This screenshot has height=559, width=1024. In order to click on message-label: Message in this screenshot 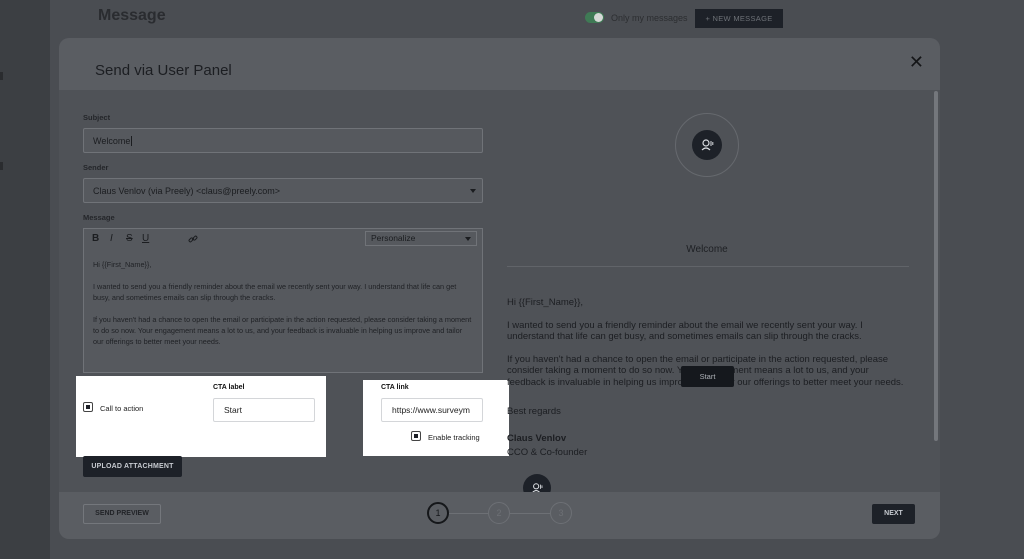, I will do `click(99, 217)`.